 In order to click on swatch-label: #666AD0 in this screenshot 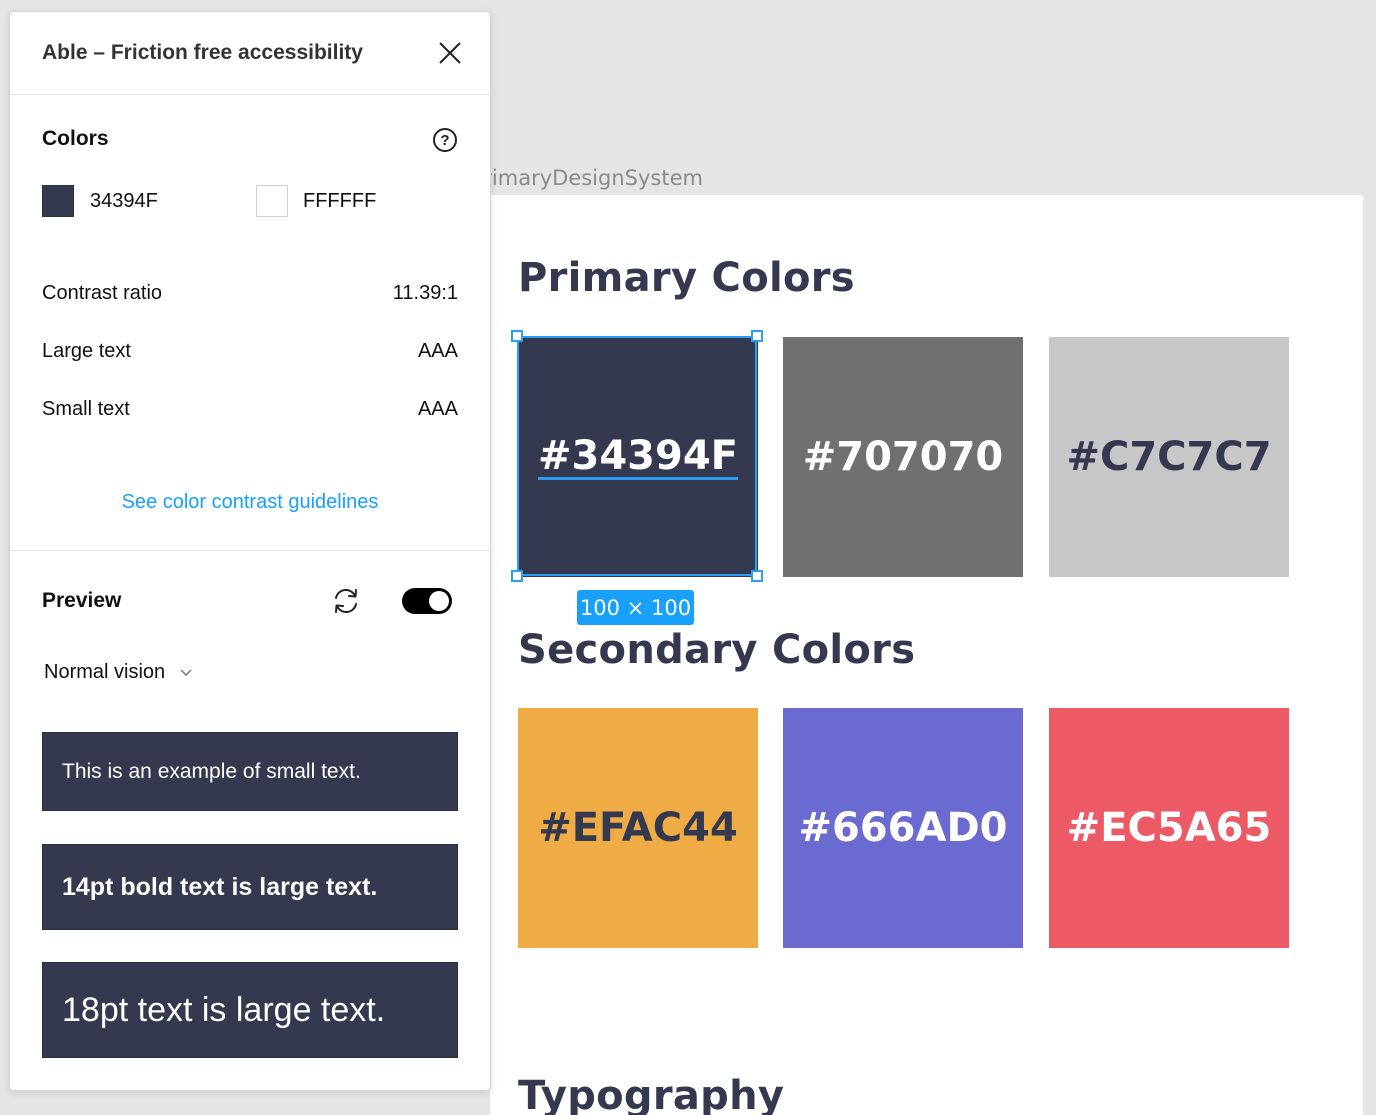, I will do `click(903, 828)`.